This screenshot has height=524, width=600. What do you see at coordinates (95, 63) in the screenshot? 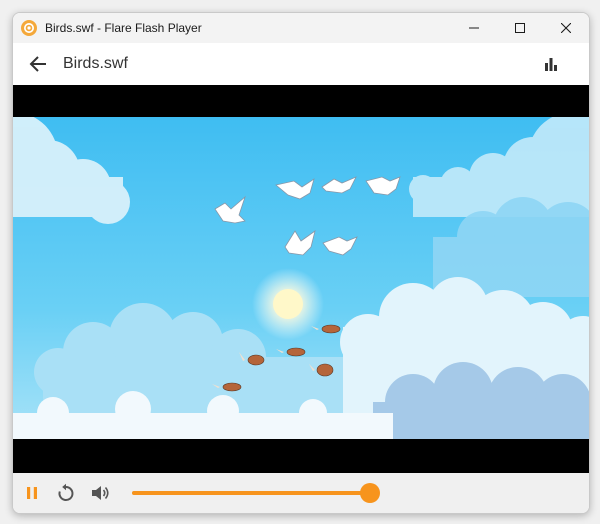
I see `file-title: Birds.swf` at bounding box center [95, 63].